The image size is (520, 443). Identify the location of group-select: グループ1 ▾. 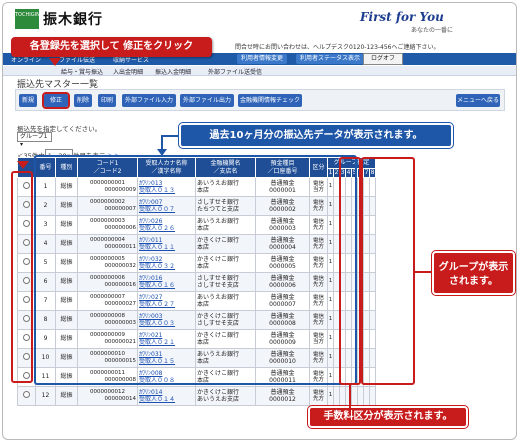
(34, 140).